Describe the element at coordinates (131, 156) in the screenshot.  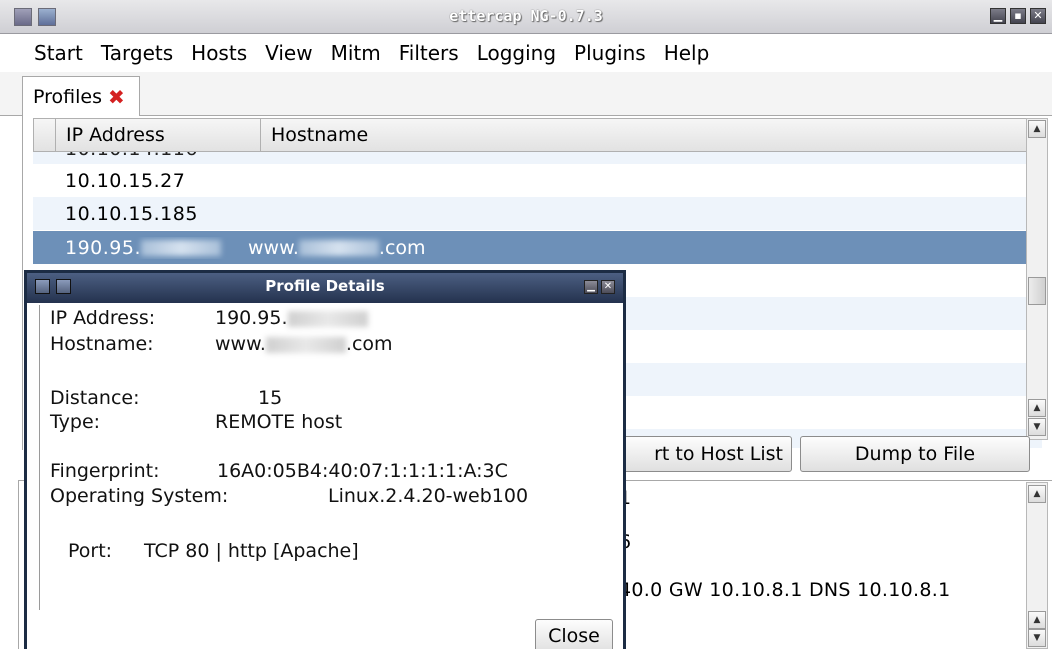
I see `partial-row-ip: 10.10.14.116` at that location.